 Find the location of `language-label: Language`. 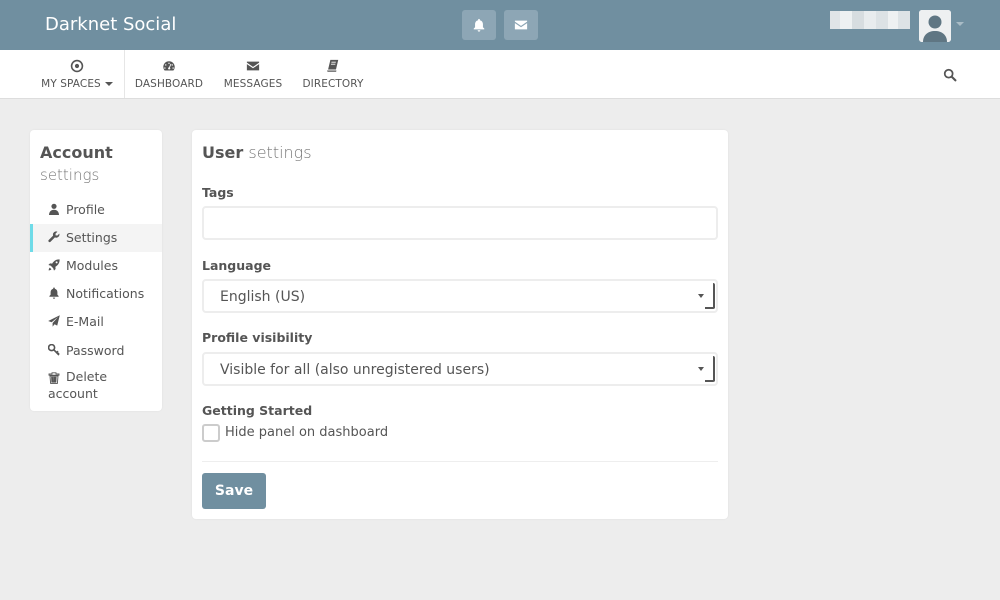

language-label: Language is located at coordinates (237, 265).